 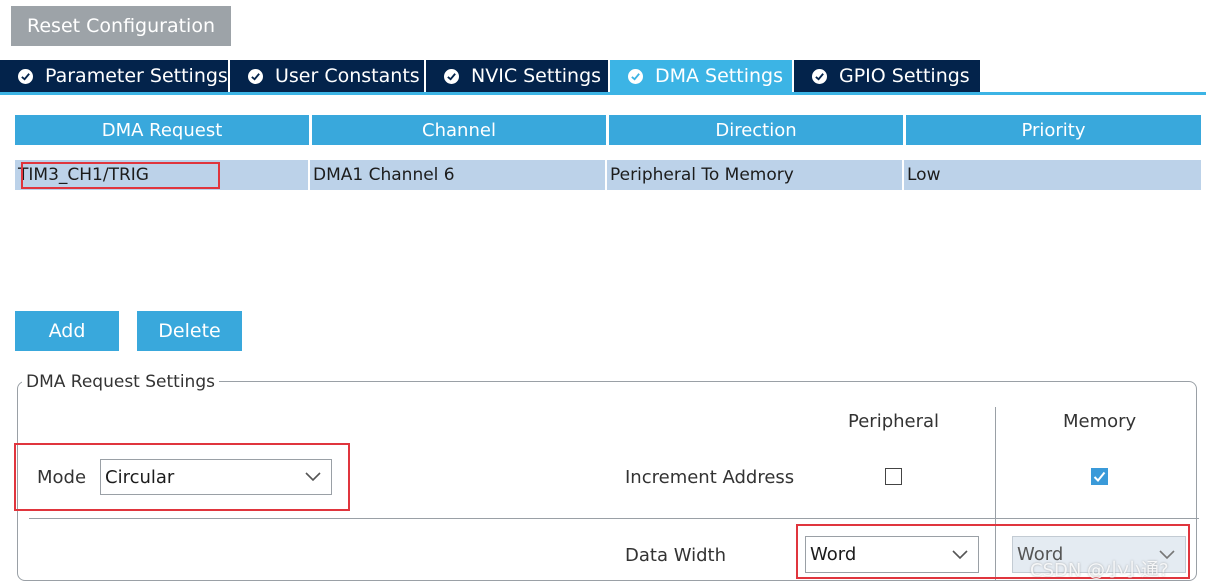 I want to click on checkmark-icon, so click(x=1099, y=476).